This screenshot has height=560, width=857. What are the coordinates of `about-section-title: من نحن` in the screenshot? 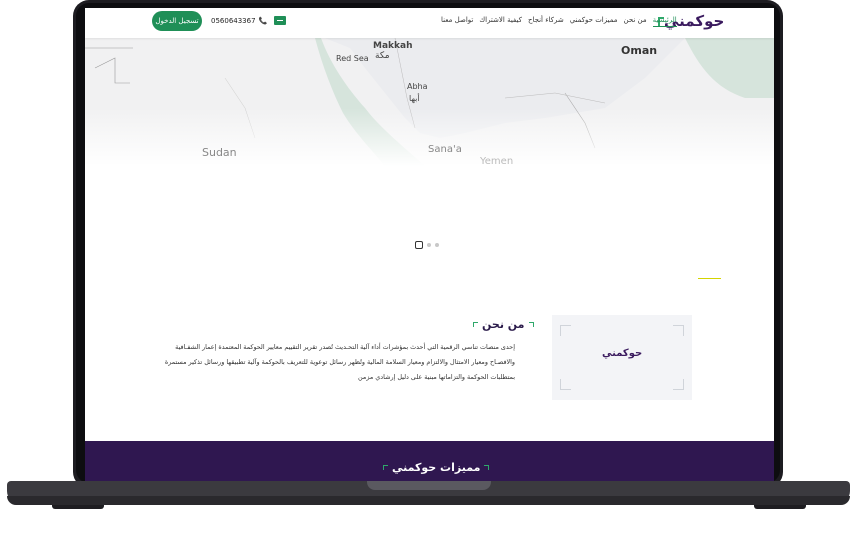 It's located at (503, 324).